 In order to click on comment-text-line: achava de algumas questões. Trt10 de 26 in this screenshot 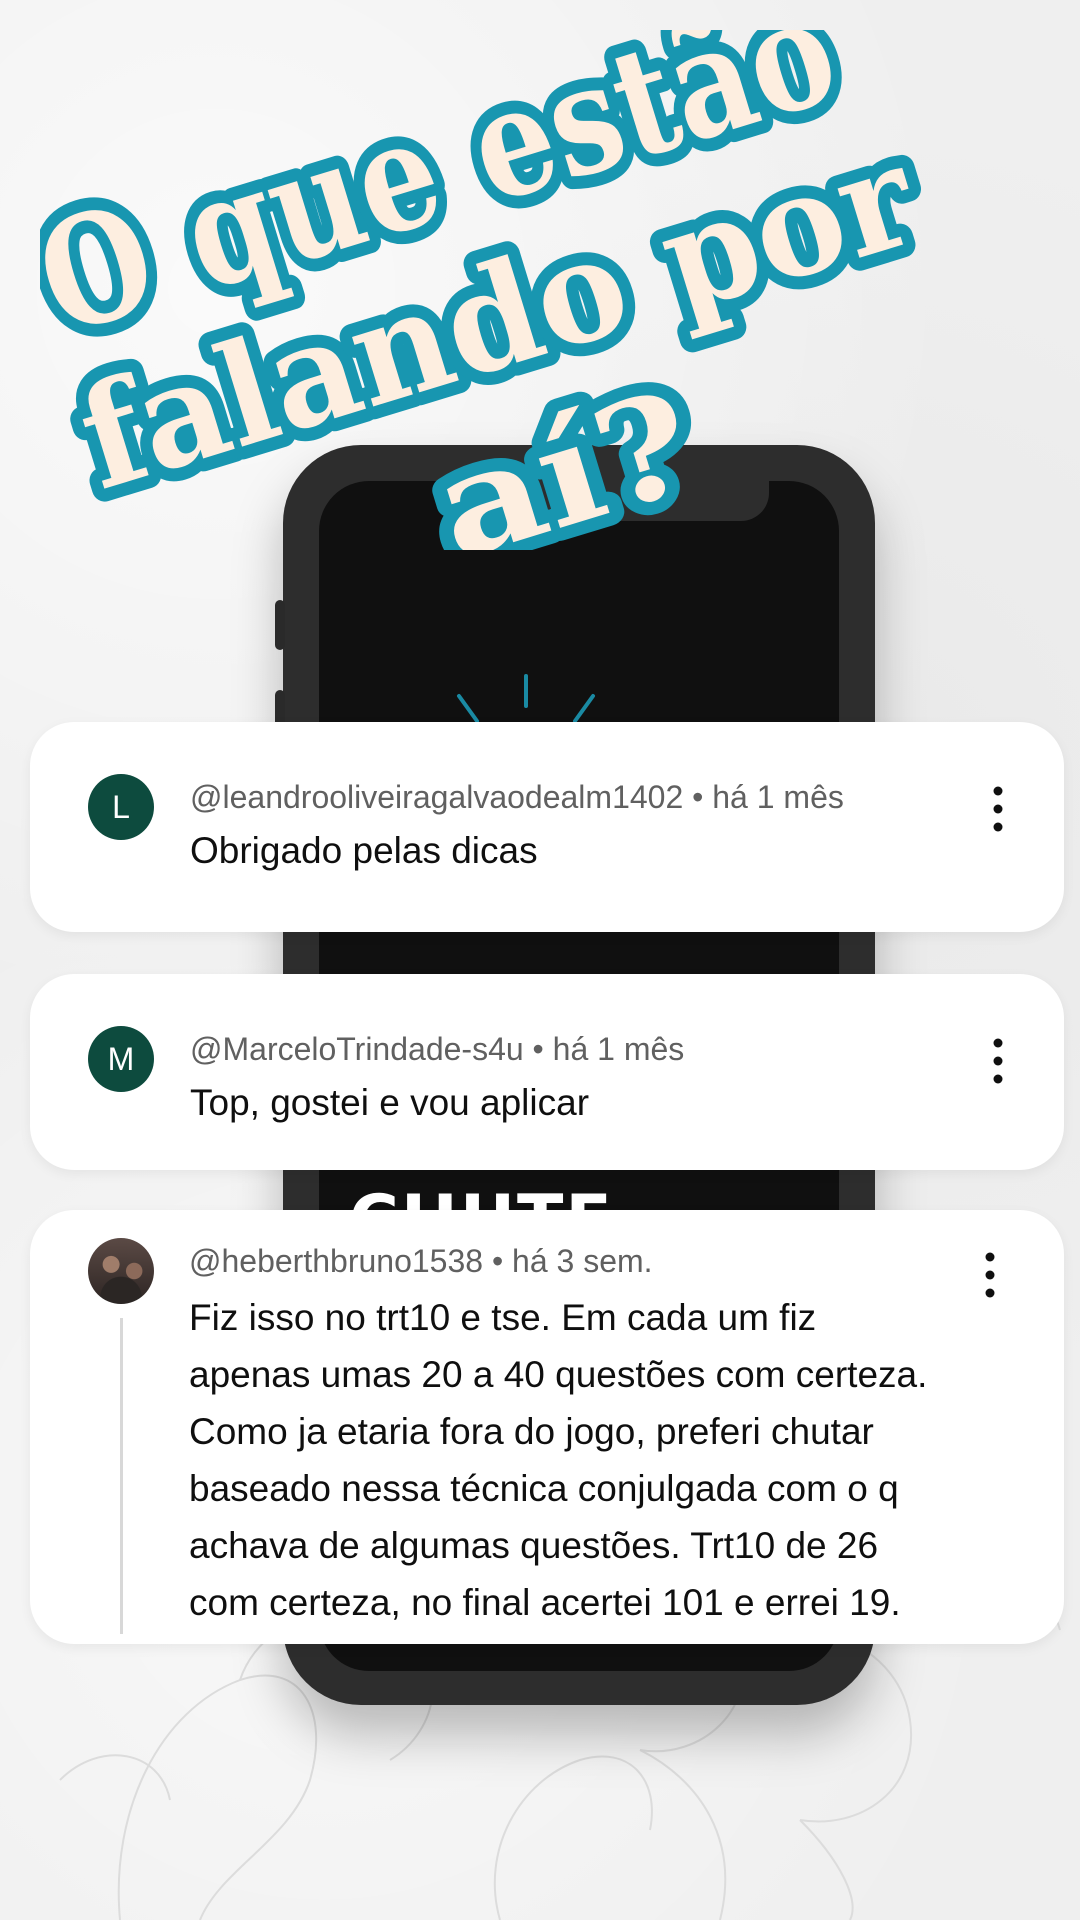, I will do `click(534, 1545)`.